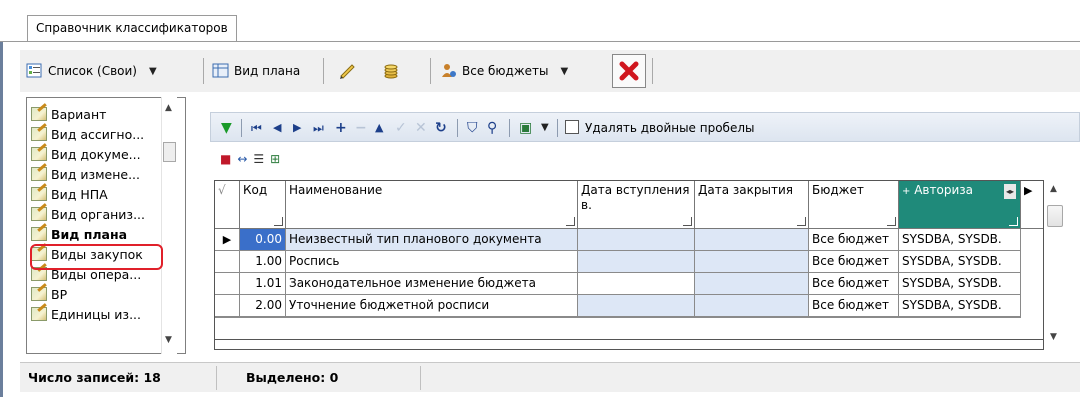 The width and height of the screenshot is (1080, 397). What do you see at coordinates (341, 128) in the screenshot?
I see `add-record-icon: +` at bounding box center [341, 128].